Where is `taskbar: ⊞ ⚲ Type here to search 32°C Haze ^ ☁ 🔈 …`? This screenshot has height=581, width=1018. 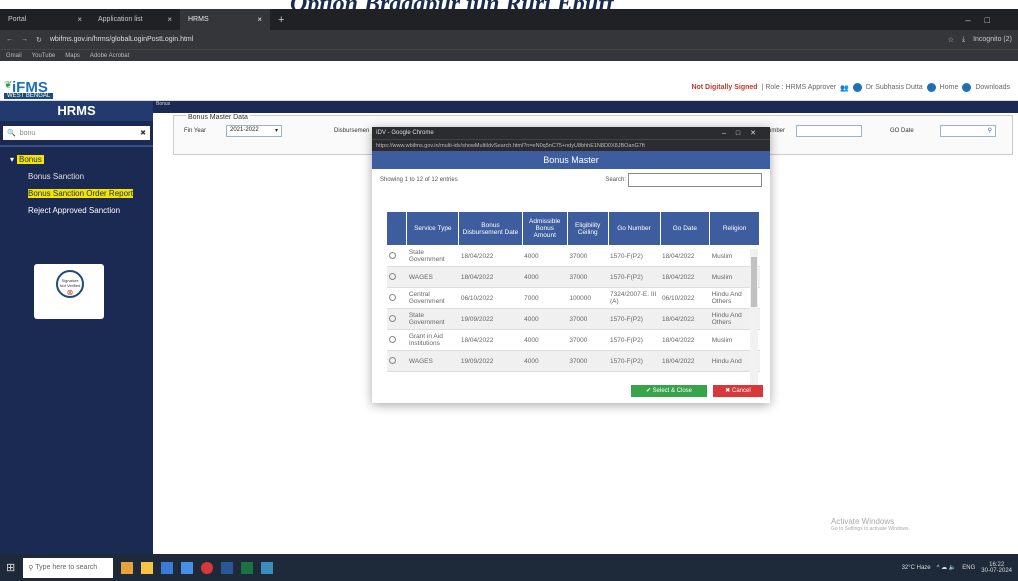 taskbar: ⊞ ⚲ Type here to search 32°C Haze ^ ☁ 🔈 … is located at coordinates (509, 567).